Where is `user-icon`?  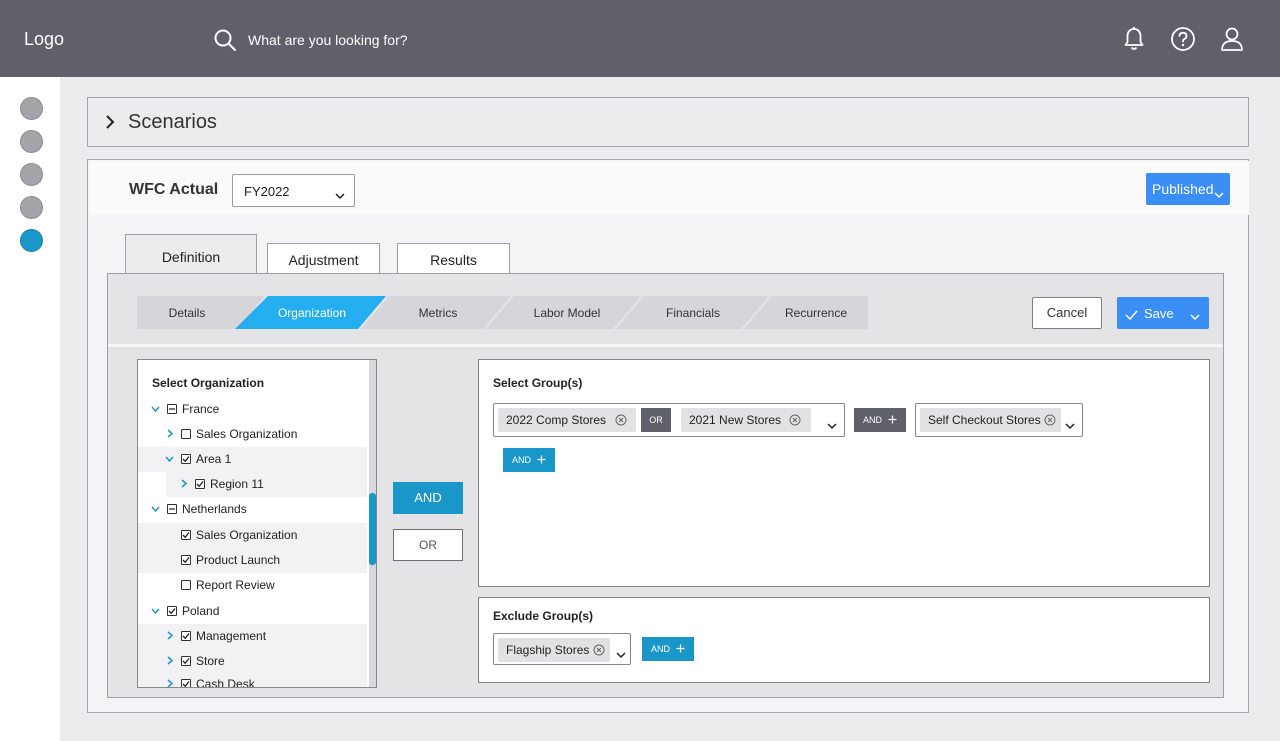
user-icon is located at coordinates (1232, 41).